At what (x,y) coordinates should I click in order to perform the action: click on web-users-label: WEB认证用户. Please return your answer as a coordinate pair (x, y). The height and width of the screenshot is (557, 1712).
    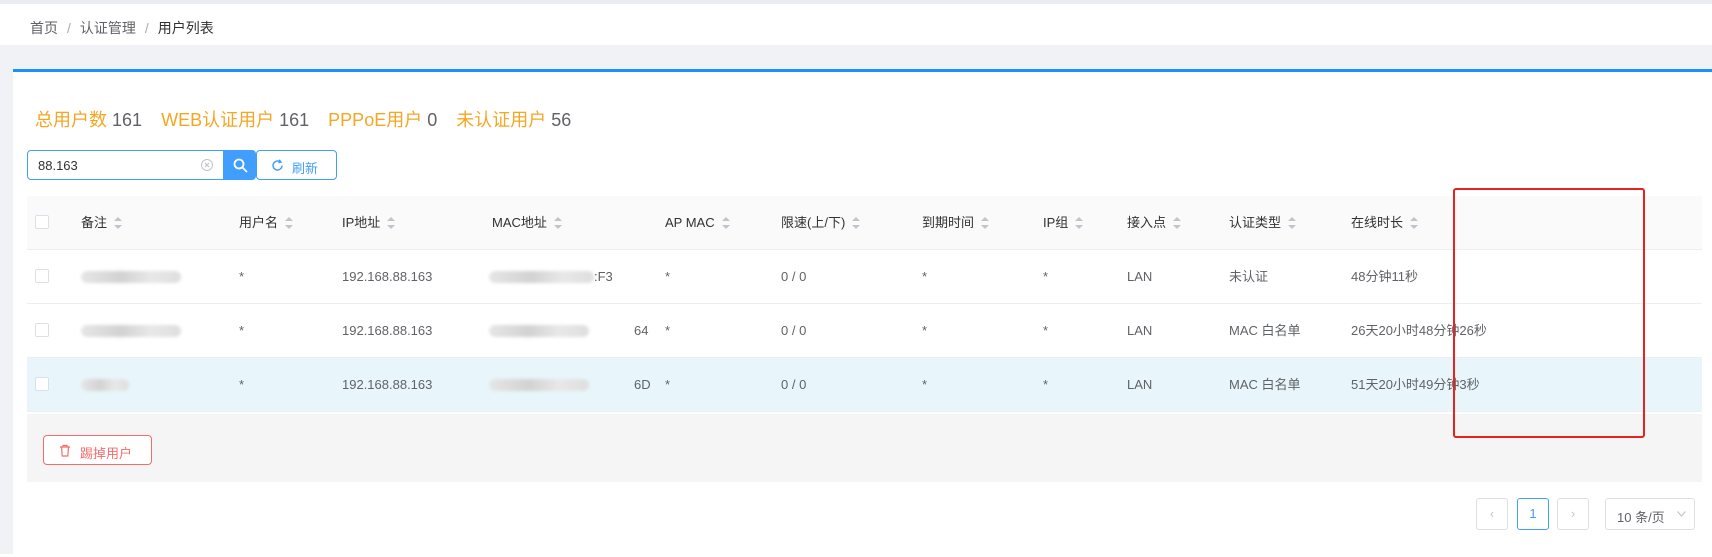
    Looking at the image, I should click on (218, 120).